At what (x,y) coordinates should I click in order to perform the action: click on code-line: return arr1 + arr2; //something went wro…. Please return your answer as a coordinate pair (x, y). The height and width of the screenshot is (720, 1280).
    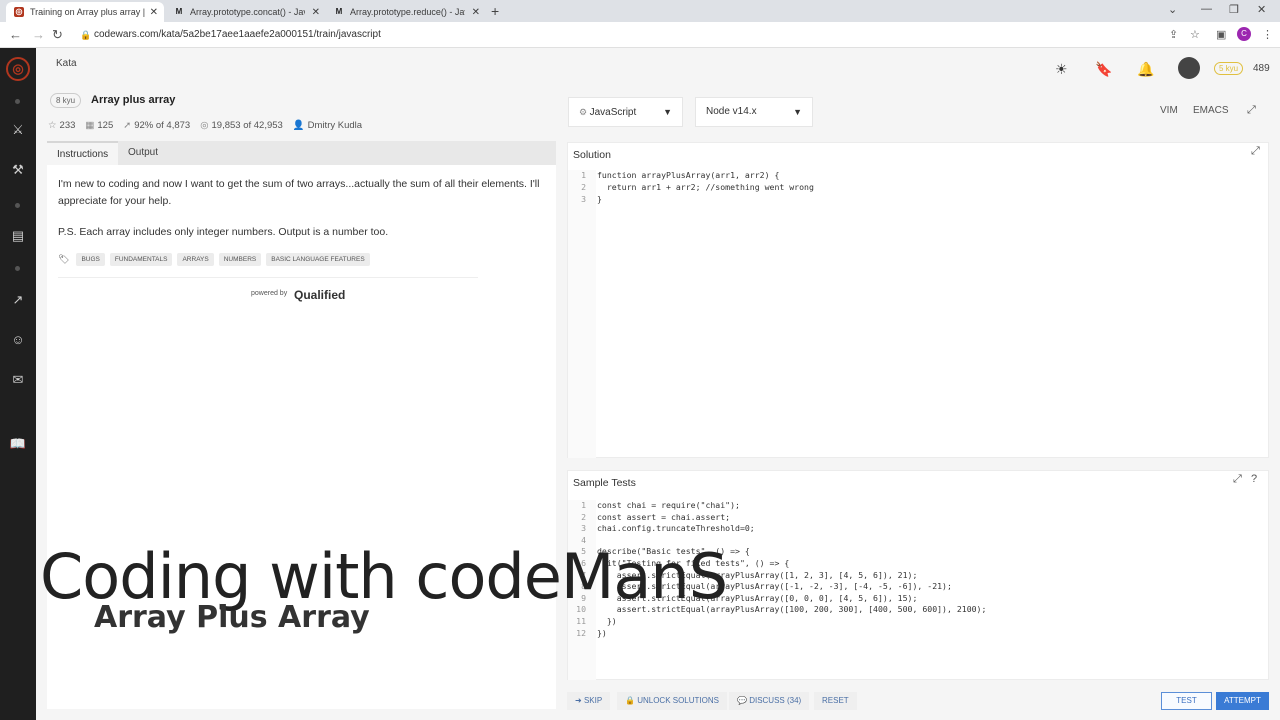
    Looking at the image, I should click on (705, 187).